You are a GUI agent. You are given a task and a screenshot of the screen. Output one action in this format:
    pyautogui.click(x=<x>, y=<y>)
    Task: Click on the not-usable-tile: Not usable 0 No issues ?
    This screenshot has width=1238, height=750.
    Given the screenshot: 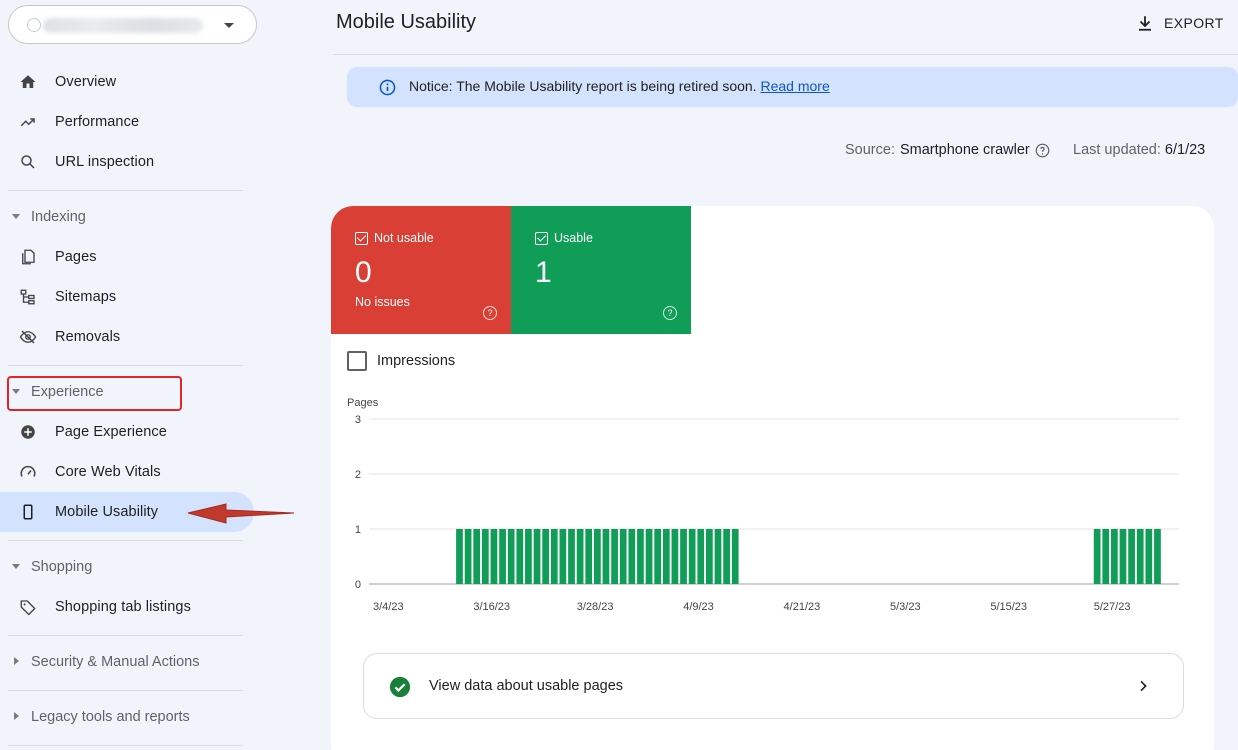 What is the action you would take?
    pyautogui.click(x=421, y=270)
    